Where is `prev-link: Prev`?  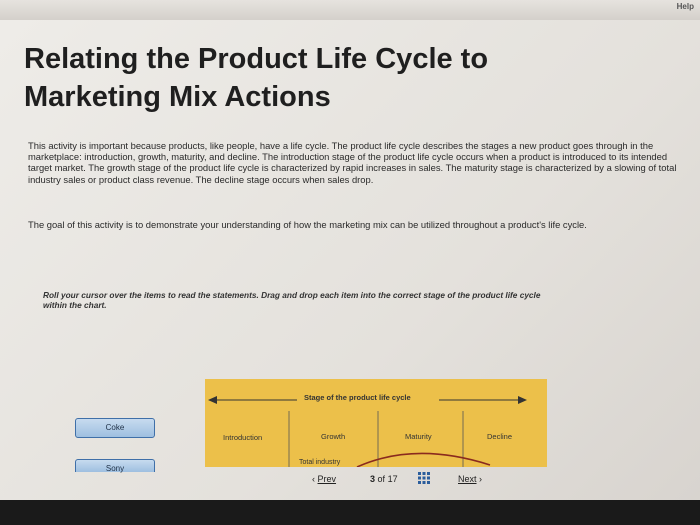 prev-link: Prev is located at coordinates (327, 479).